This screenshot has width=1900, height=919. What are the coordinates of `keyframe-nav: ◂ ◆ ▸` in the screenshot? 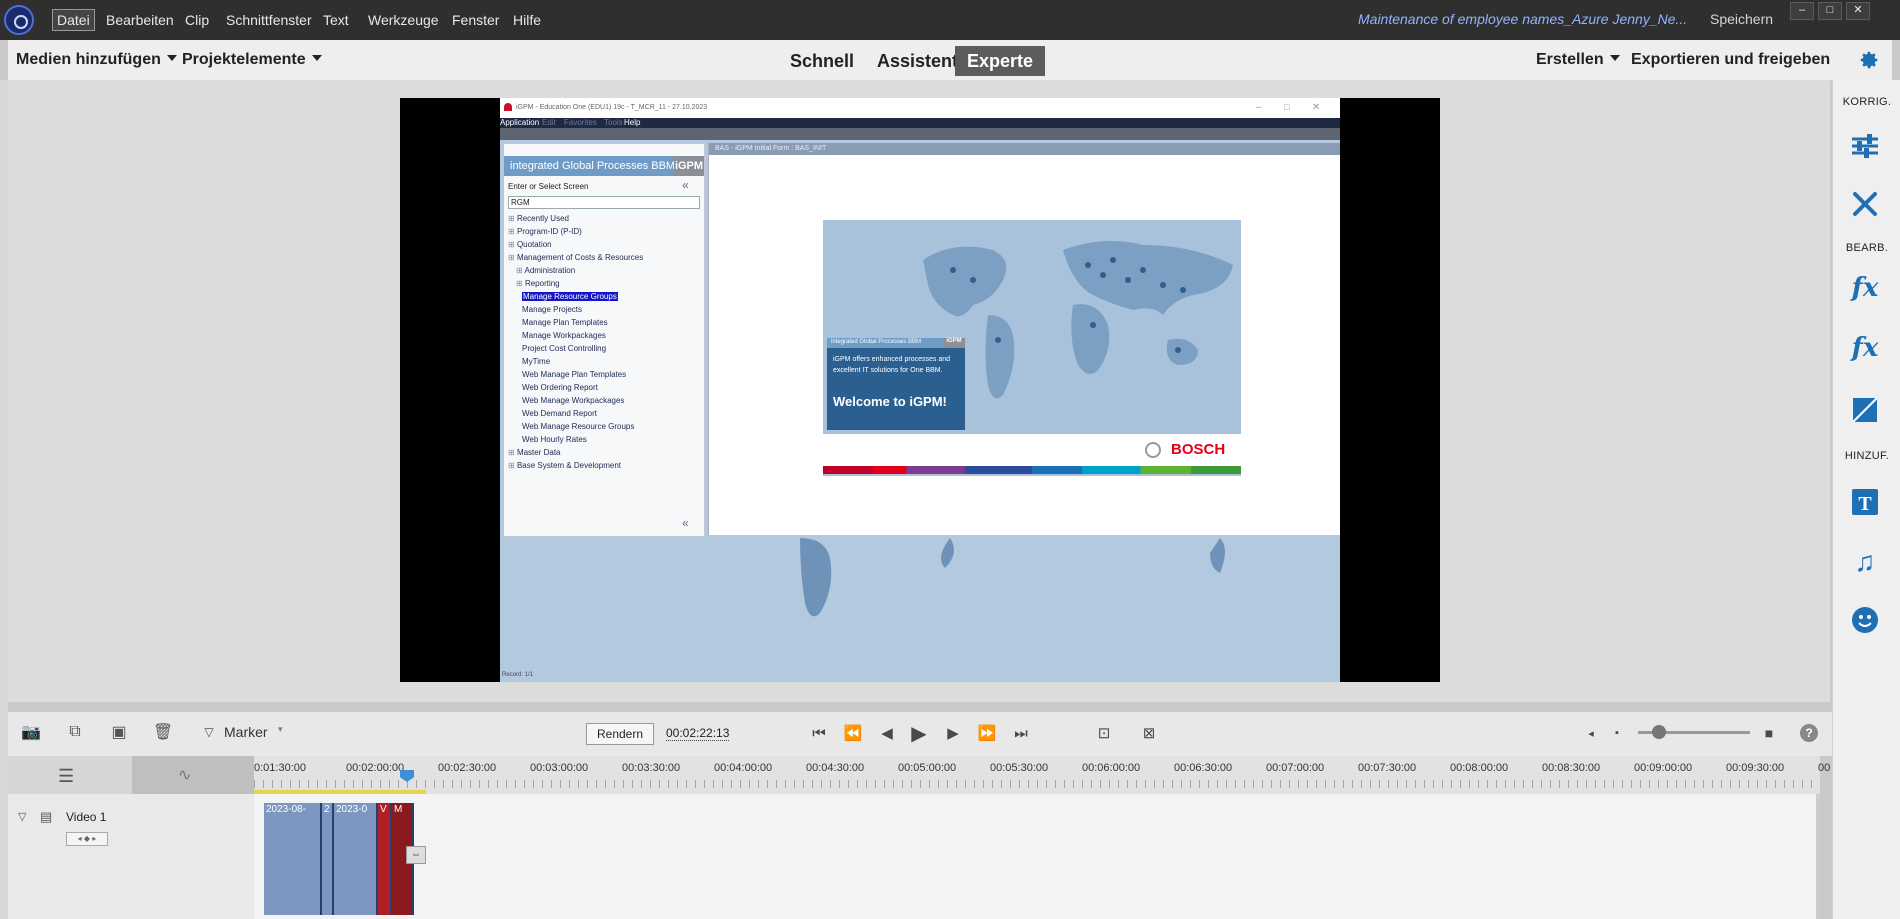 It's located at (87, 839).